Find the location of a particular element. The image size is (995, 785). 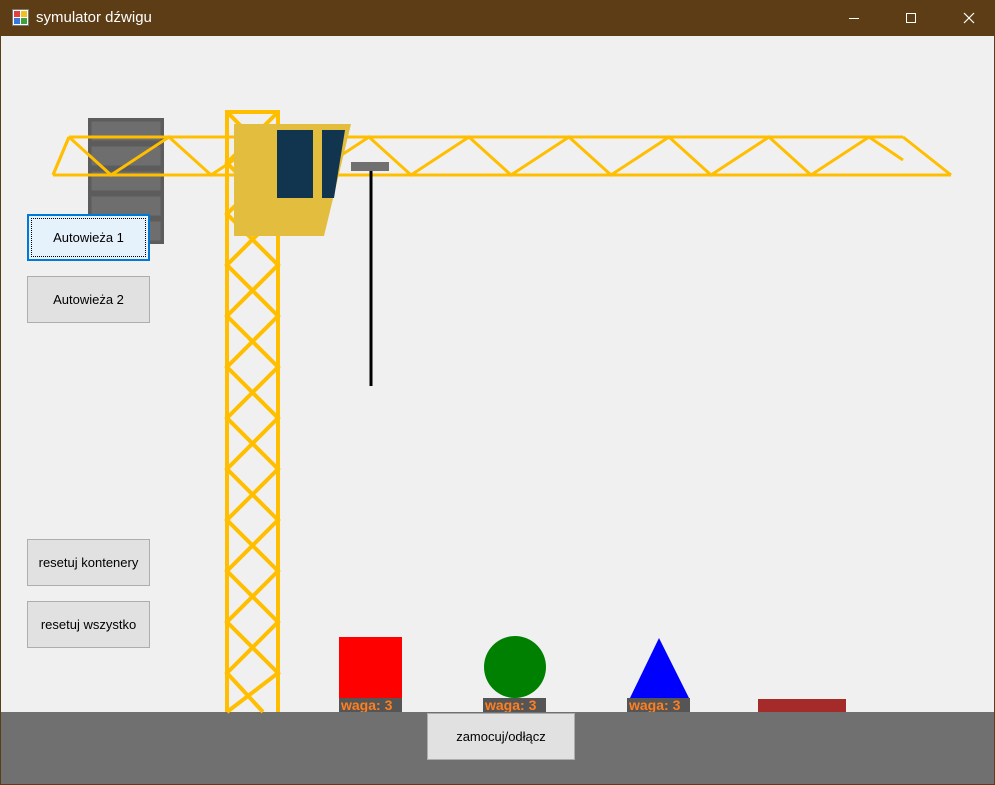

close-icon is located at coordinates (969, 18).